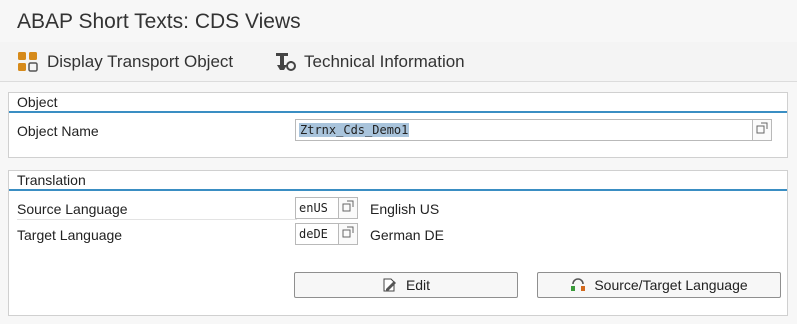 This screenshot has width=797, height=324. I want to click on source-language-description: English US, so click(405, 209).